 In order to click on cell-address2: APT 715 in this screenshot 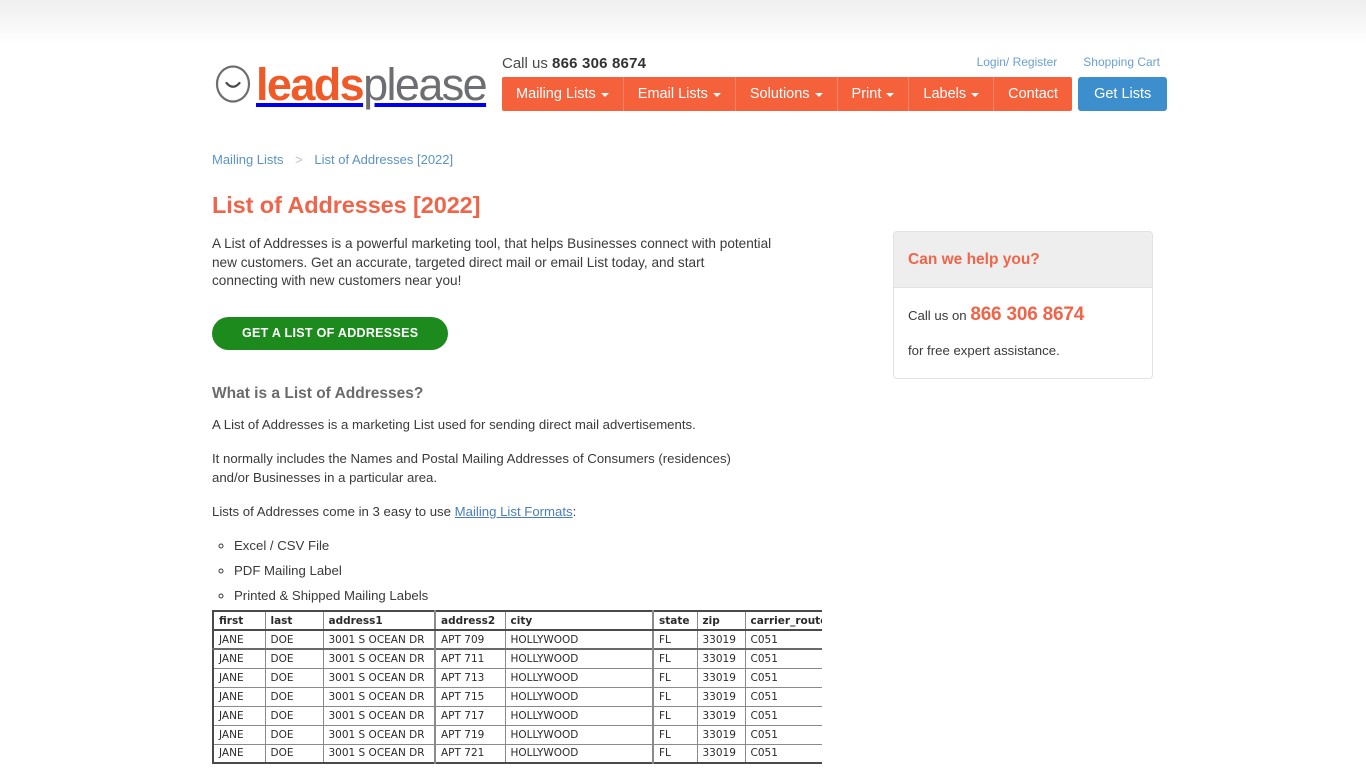, I will do `click(470, 696)`.